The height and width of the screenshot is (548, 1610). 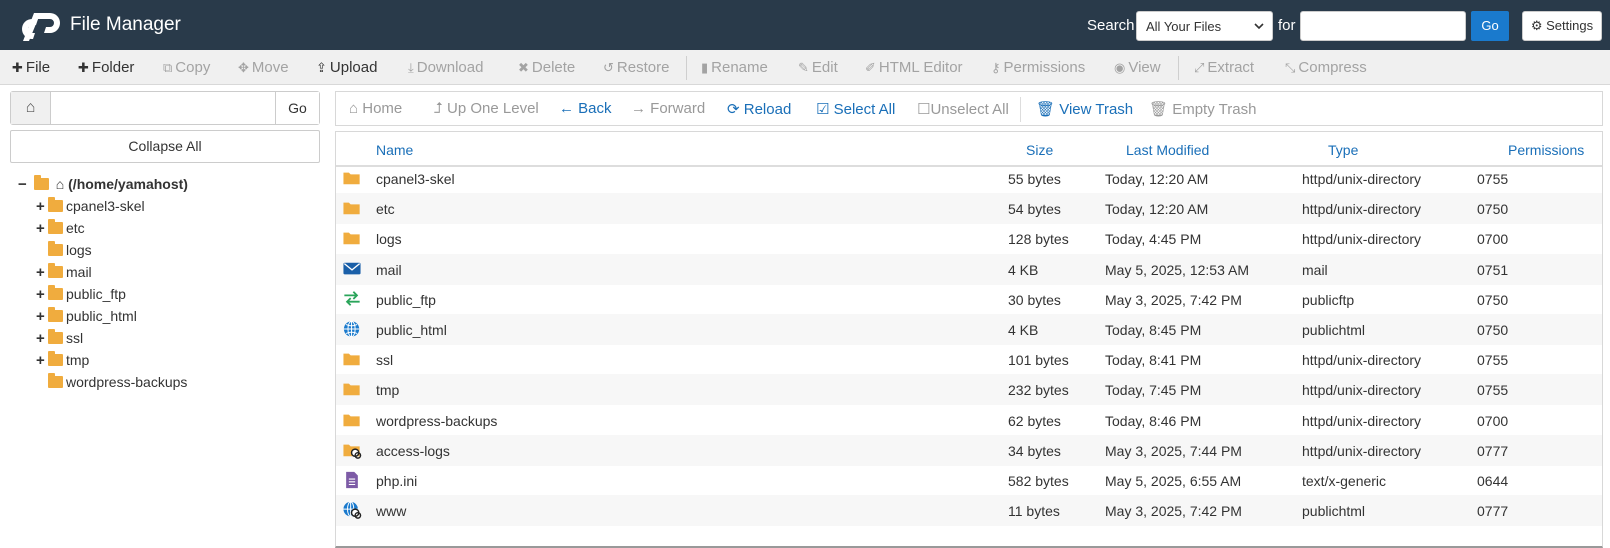 What do you see at coordinates (41, 182) in the screenshot?
I see `folder-open-icon` at bounding box center [41, 182].